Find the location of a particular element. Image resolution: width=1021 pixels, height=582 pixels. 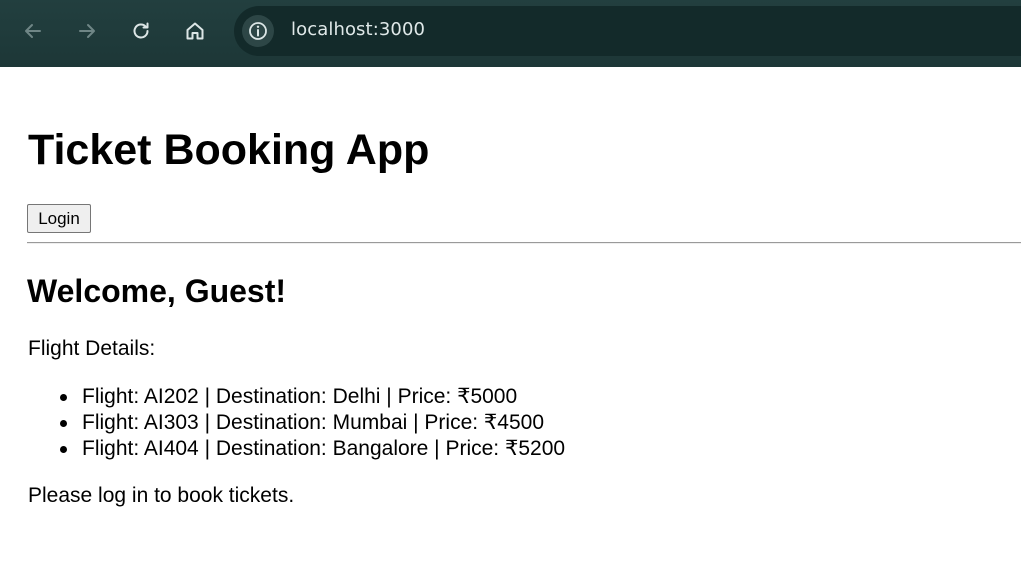

info-icon is located at coordinates (258, 31).